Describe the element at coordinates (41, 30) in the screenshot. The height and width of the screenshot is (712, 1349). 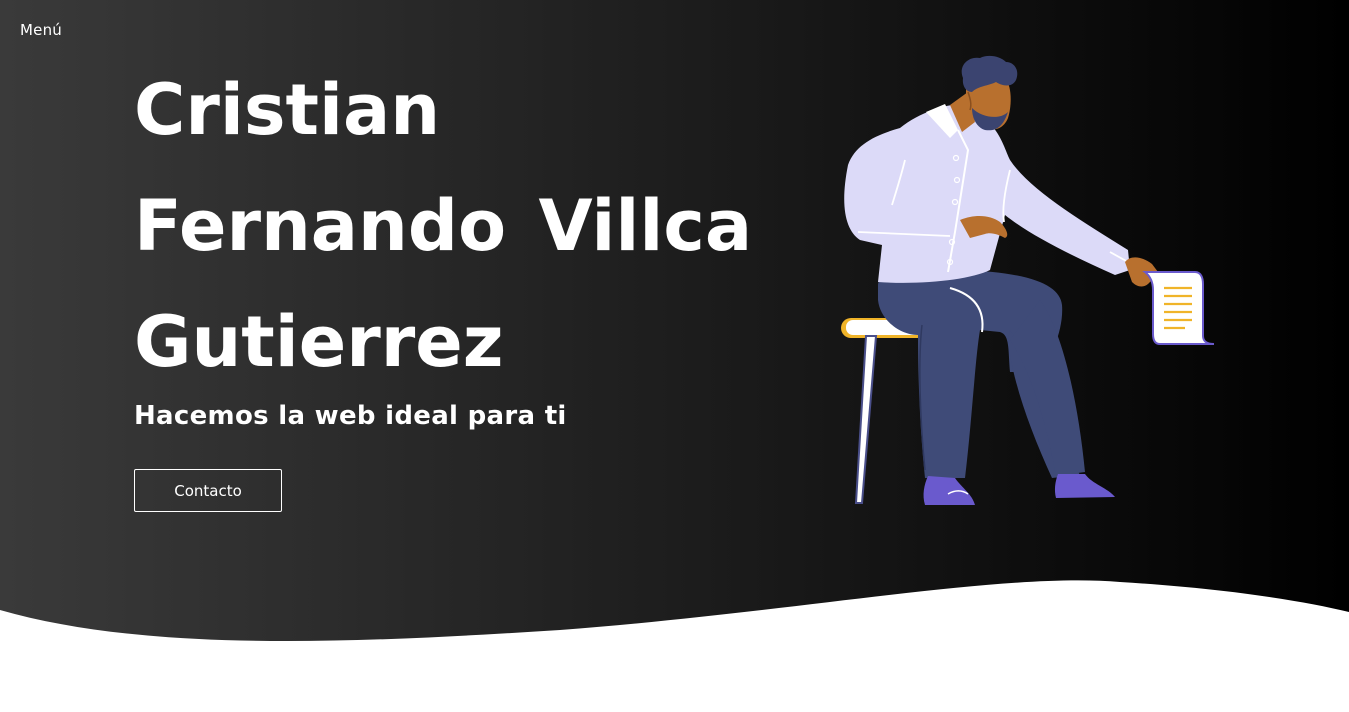
I see `menu-link: Menú` at that location.